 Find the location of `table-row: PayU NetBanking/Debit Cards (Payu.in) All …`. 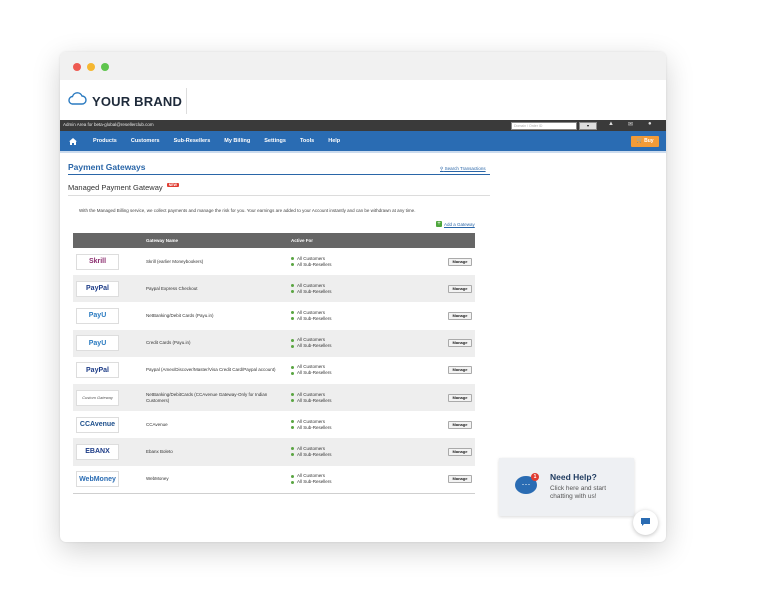

table-row: PayU NetBanking/Debit Cards (Payu.in) All … is located at coordinates (274, 316).